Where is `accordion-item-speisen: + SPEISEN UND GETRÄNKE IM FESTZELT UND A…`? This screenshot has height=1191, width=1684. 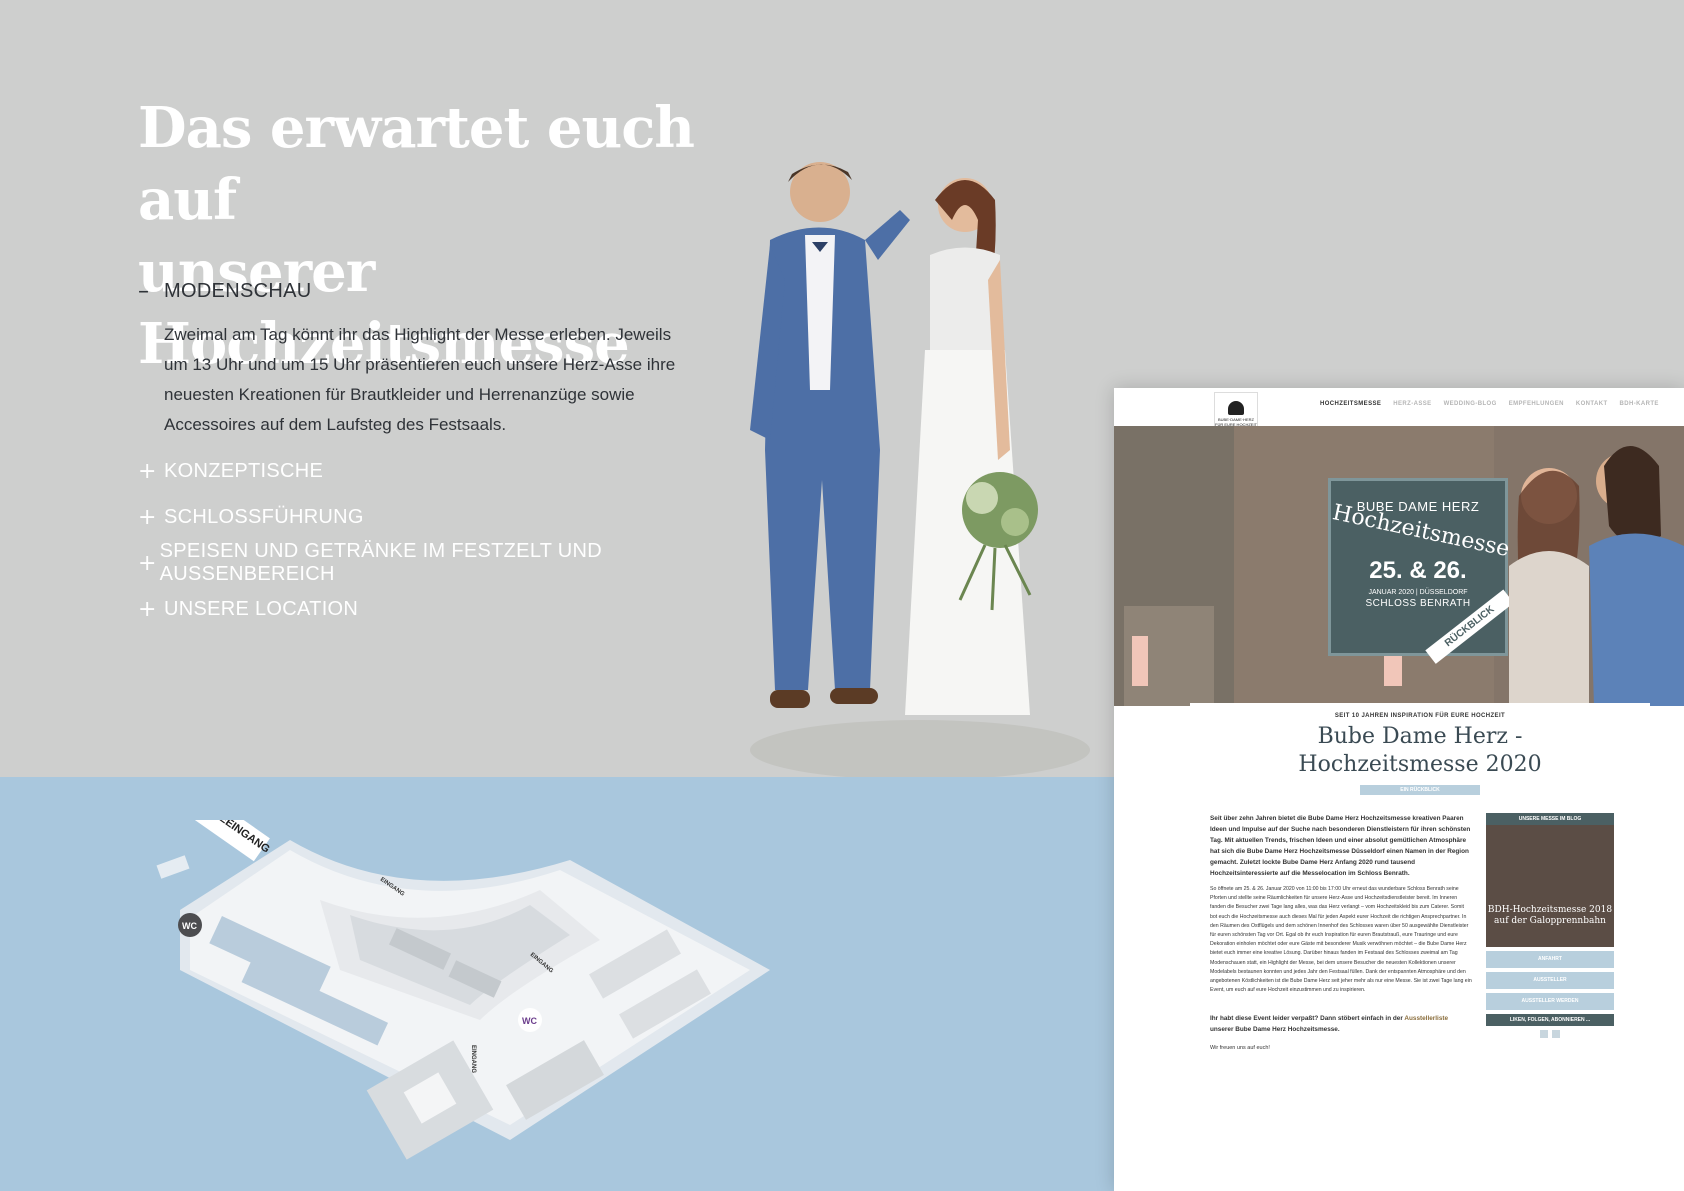
accordion-item-speisen: + SPEISEN UND GETRÄNKE IM FESTZELT UND A… is located at coordinates (408, 563).